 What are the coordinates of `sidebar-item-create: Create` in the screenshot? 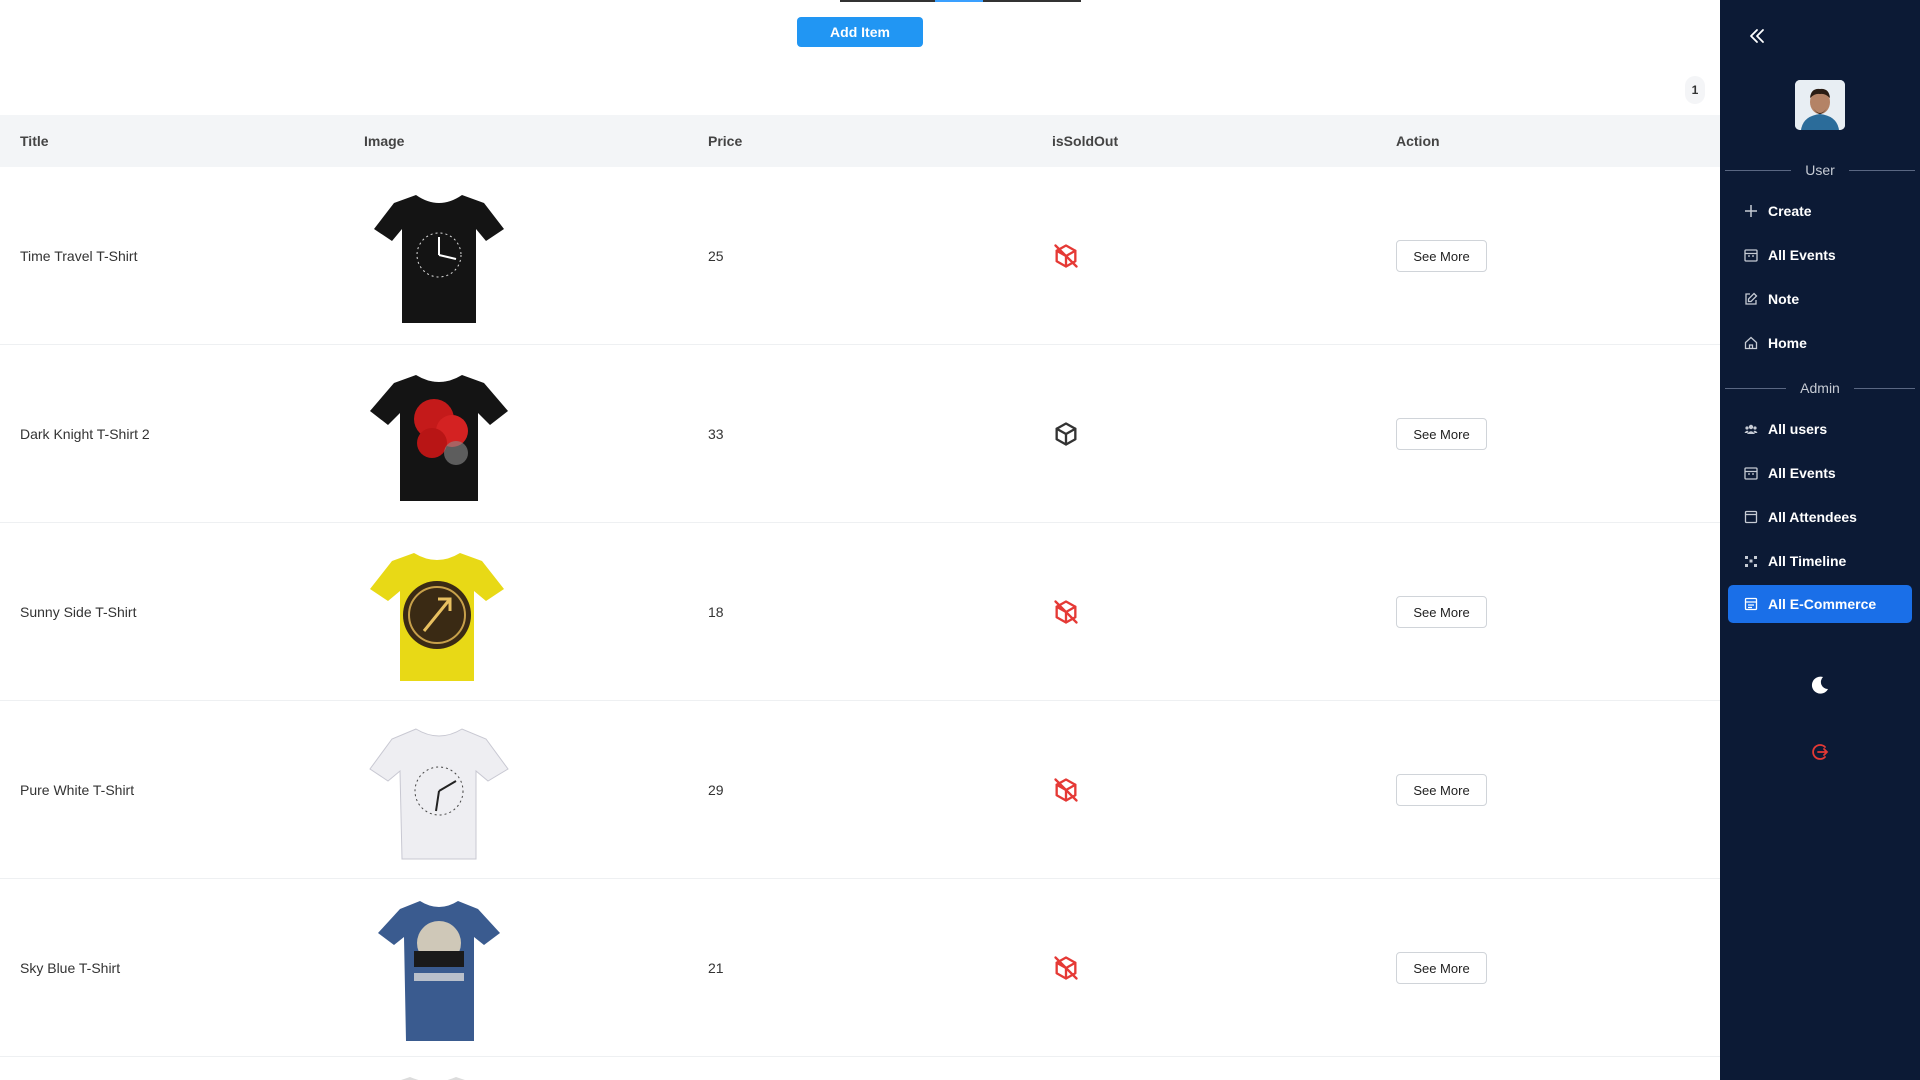 It's located at (1820, 211).